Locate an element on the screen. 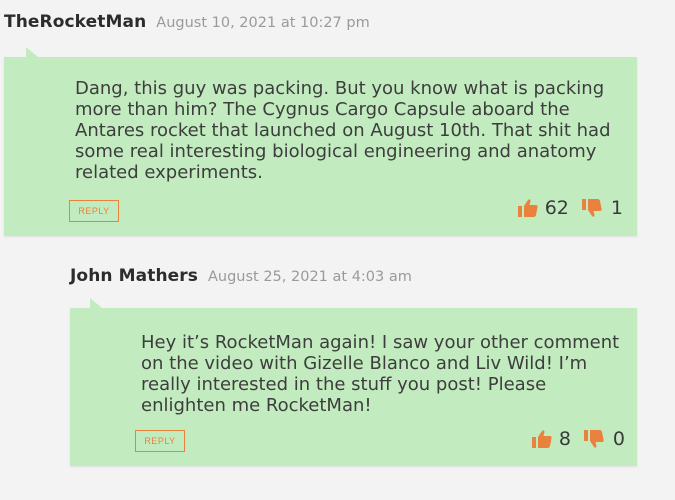 The width and height of the screenshot is (675, 500). comment-meta: John Mathers August 25, 2021 at 4:03 am is located at coordinates (241, 276).